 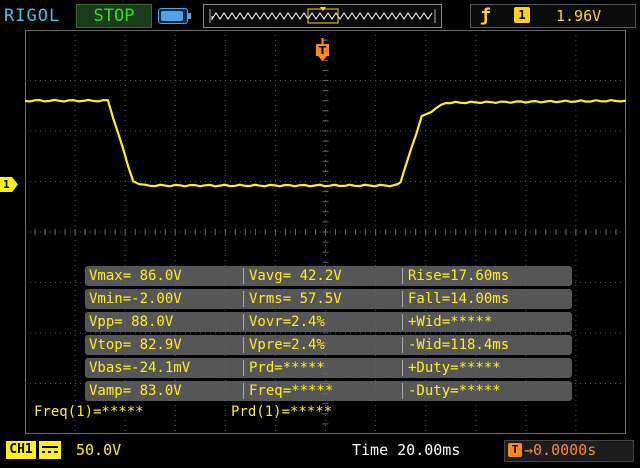 I want to click on brand-logo: RIGOL, so click(x=32, y=16).